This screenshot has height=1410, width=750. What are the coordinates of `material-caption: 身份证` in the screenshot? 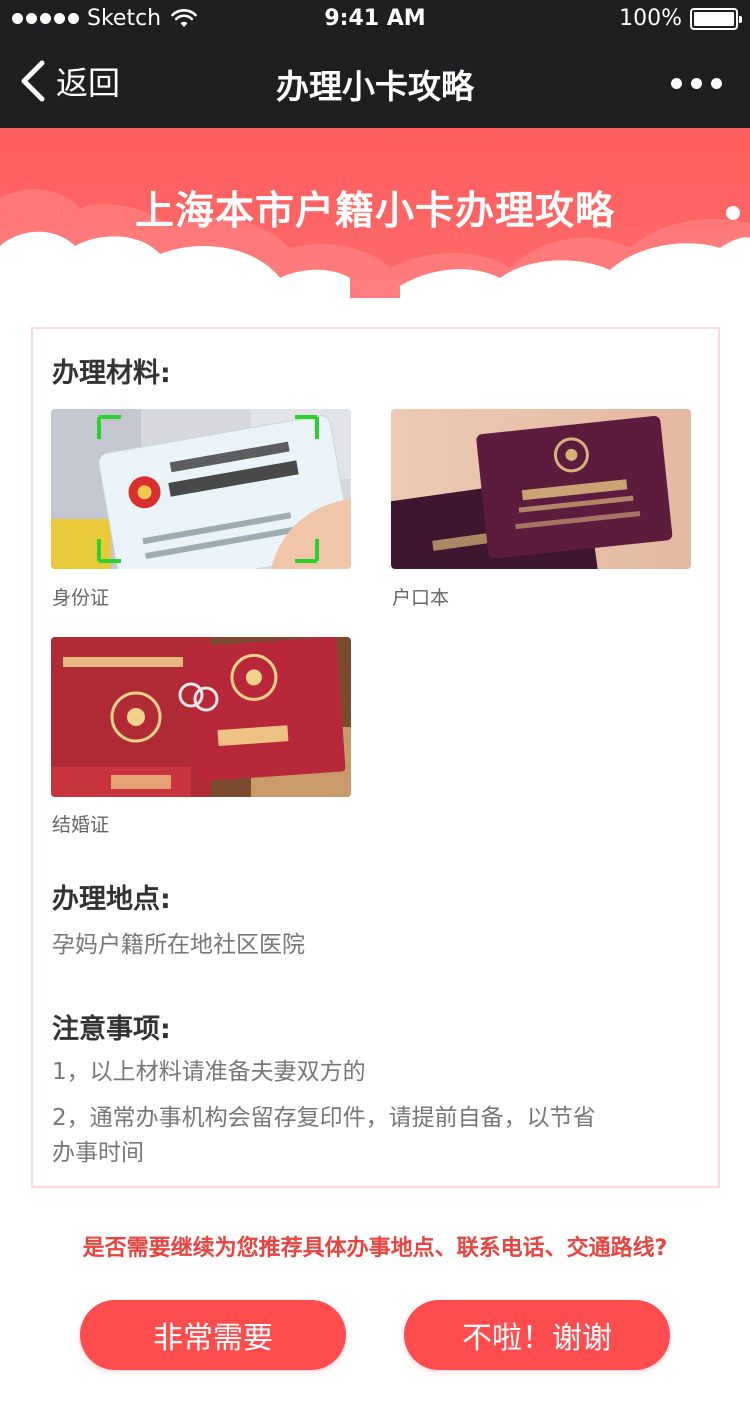 It's located at (81, 598).